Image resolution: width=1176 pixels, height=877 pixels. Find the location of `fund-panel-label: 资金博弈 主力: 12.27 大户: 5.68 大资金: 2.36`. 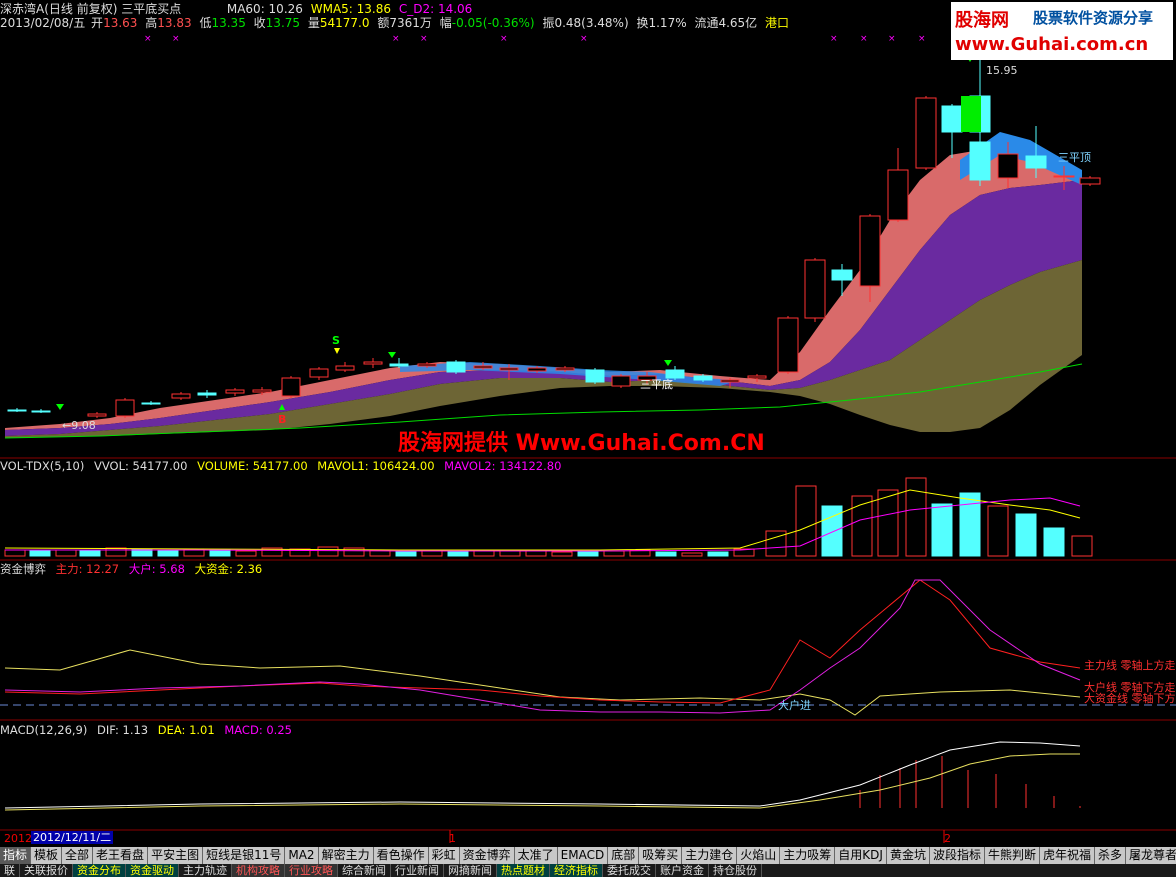

fund-panel-label: 资金博弈 主力: 12.27 大户: 5.68 大资金: 2.36 is located at coordinates (134, 569).